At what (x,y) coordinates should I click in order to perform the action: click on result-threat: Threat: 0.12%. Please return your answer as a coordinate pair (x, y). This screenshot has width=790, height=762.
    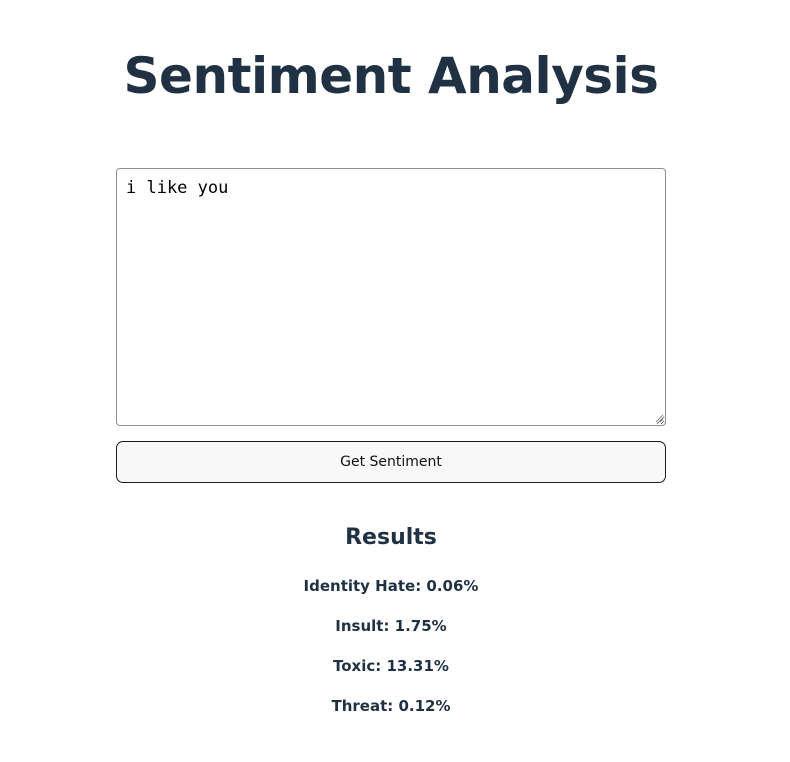
    Looking at the image, I should click on (391, 706).